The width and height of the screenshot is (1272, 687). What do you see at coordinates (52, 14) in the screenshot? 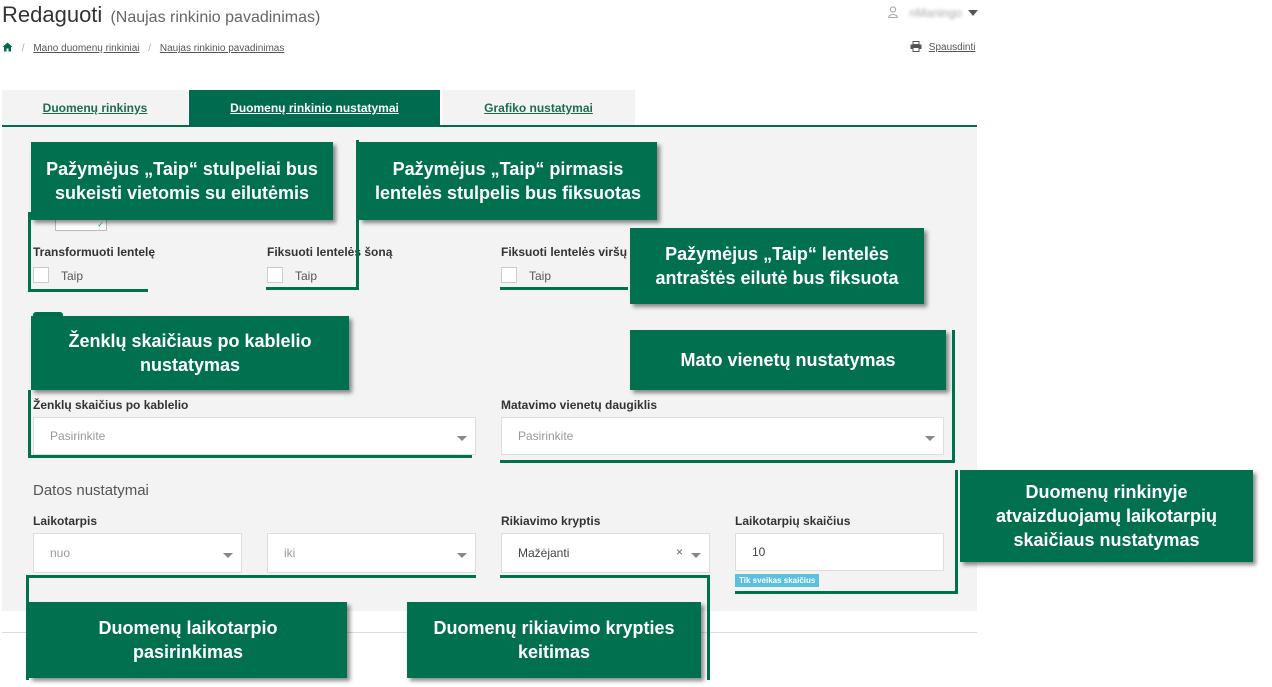
I see `page-title-text: Redaguoti` at bounding box center [52, 14].